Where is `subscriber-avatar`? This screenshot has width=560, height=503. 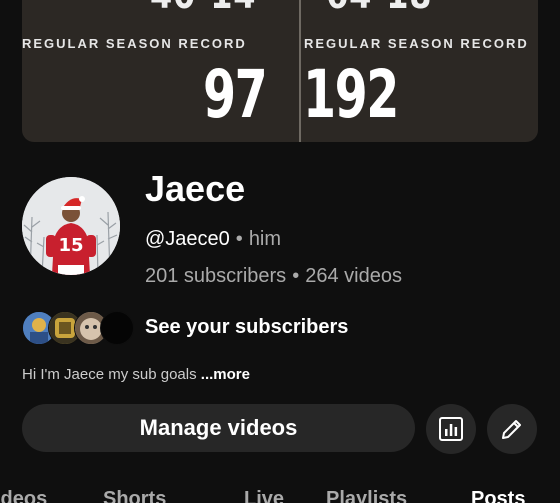
subscriber-avatar is located at coordinates (117, 328).